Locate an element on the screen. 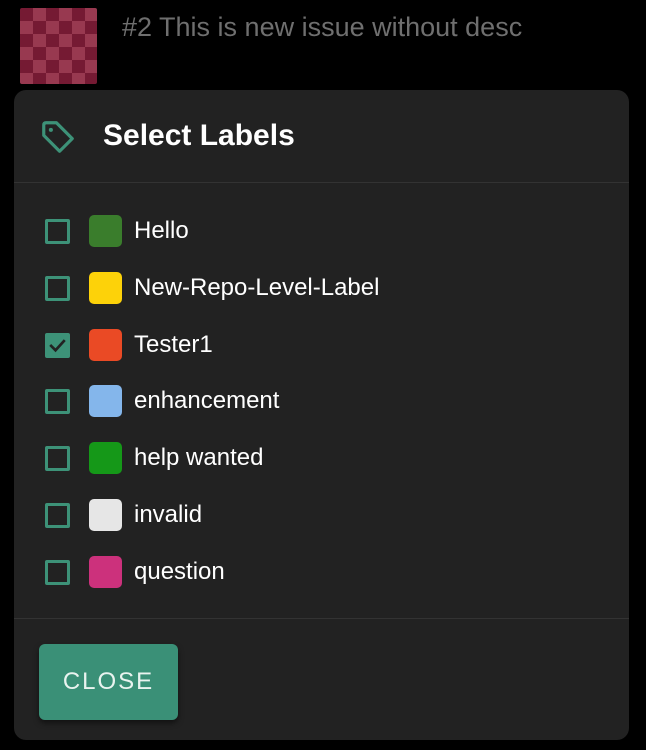 The image size is (646, 750). label-row: help wanted is located at coordinates (321, 459).